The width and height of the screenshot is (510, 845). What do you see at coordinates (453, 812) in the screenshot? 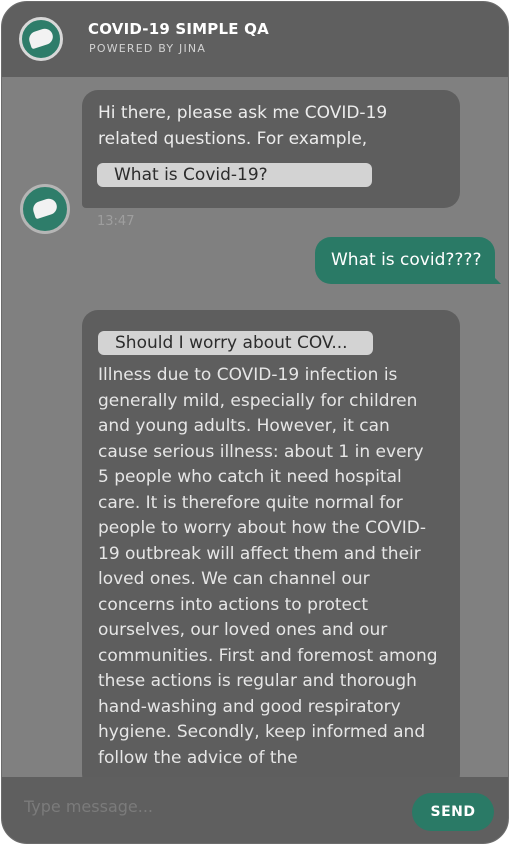
I see `send-button: SEND` at bounding box center [453, 812].